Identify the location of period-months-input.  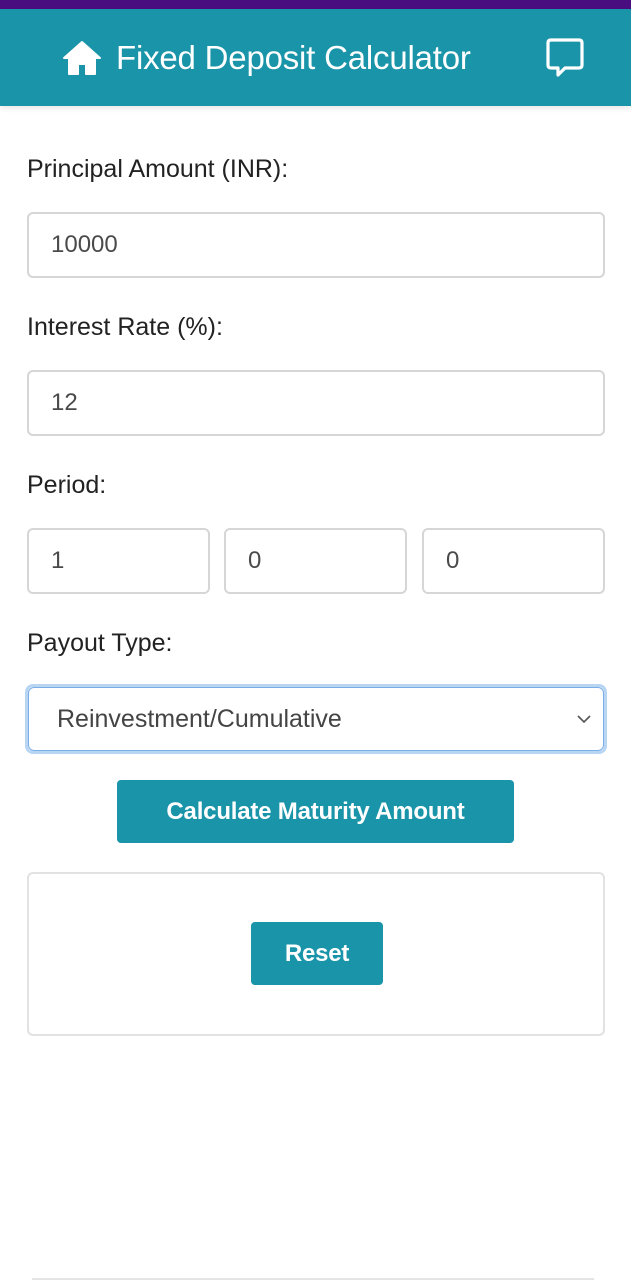
(315, 561).